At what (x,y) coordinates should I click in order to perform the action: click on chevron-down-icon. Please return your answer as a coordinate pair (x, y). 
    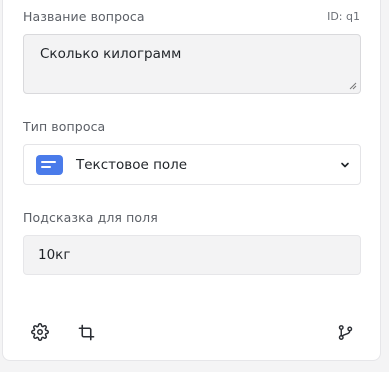
    Looking at the image, I should click on (345, 165).